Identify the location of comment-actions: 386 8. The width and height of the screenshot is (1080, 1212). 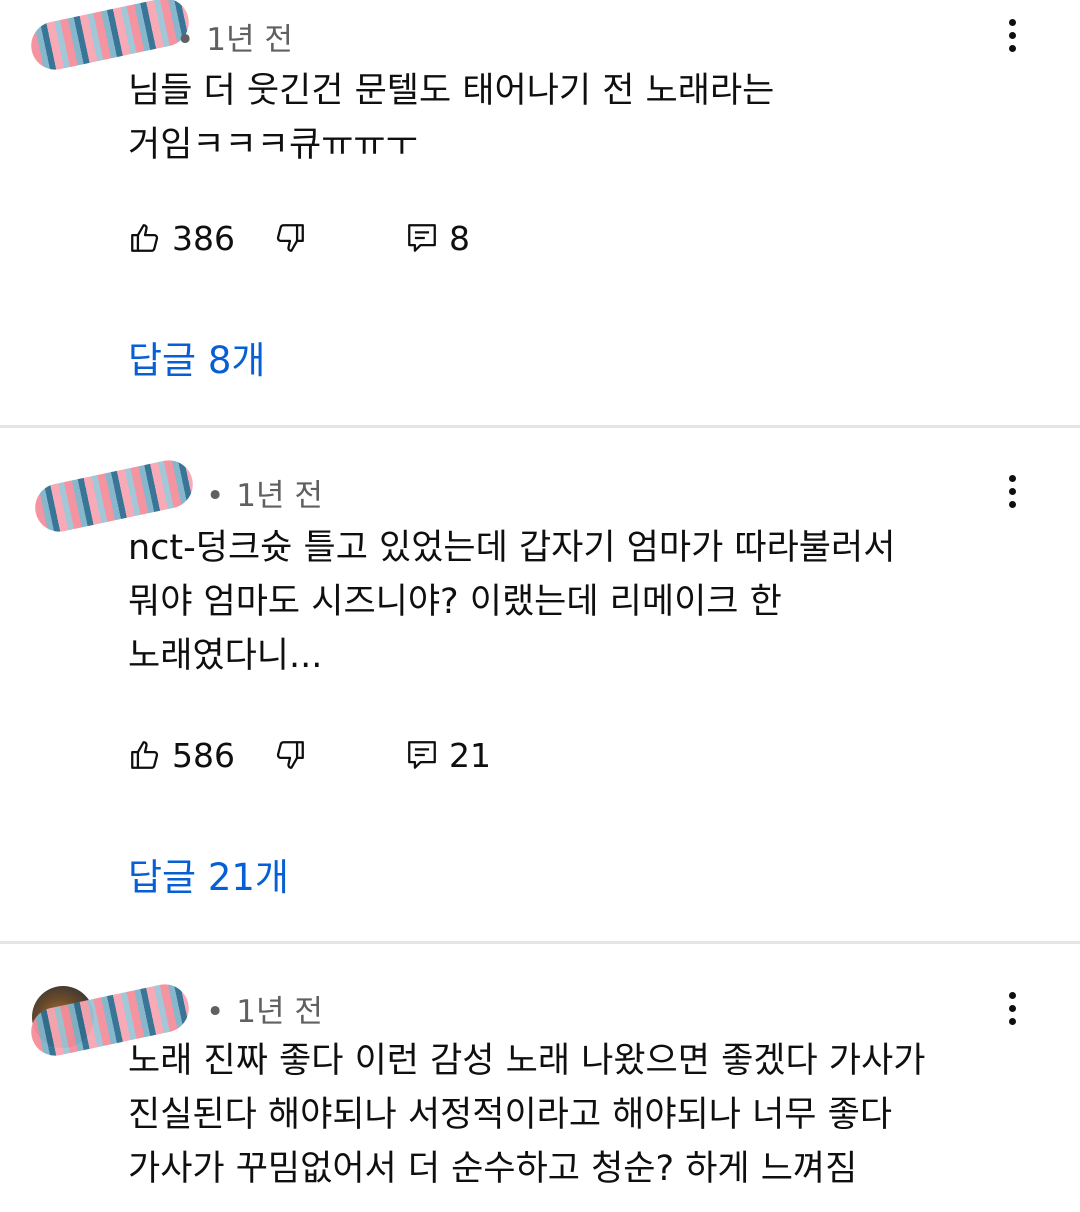
(299, 238).